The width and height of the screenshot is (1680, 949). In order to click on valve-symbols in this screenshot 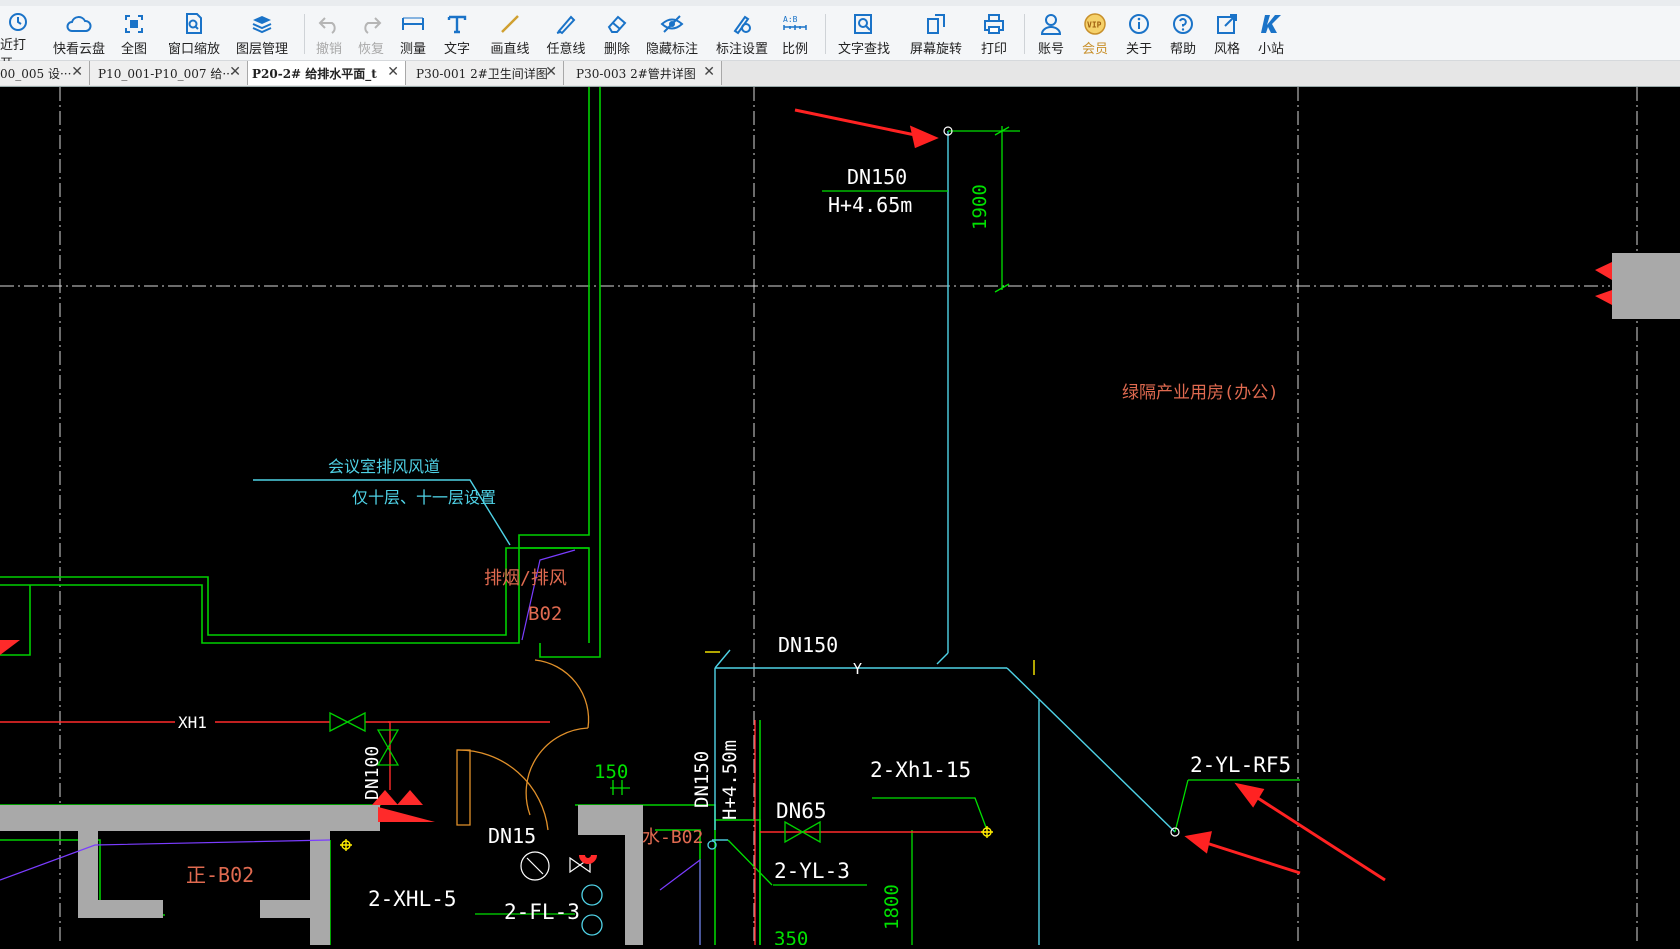, I will do `click(575, 777)`.